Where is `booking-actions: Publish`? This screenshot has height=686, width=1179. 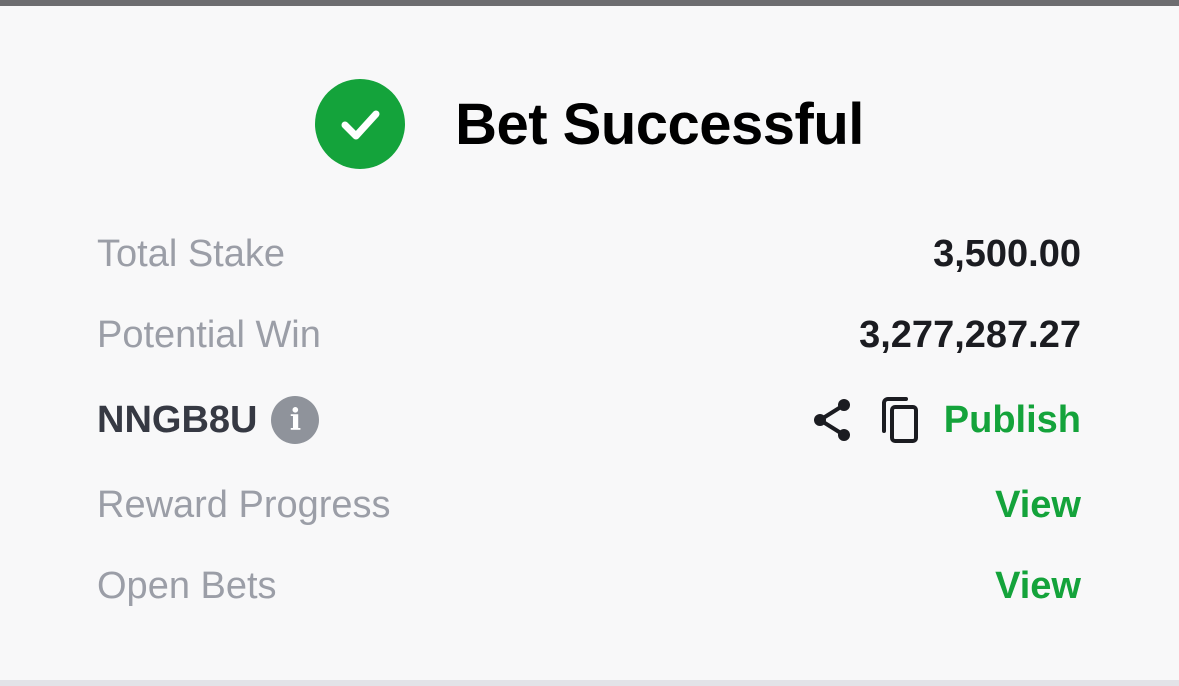
booking-actions: Publish is located at coordinates (945, 420).